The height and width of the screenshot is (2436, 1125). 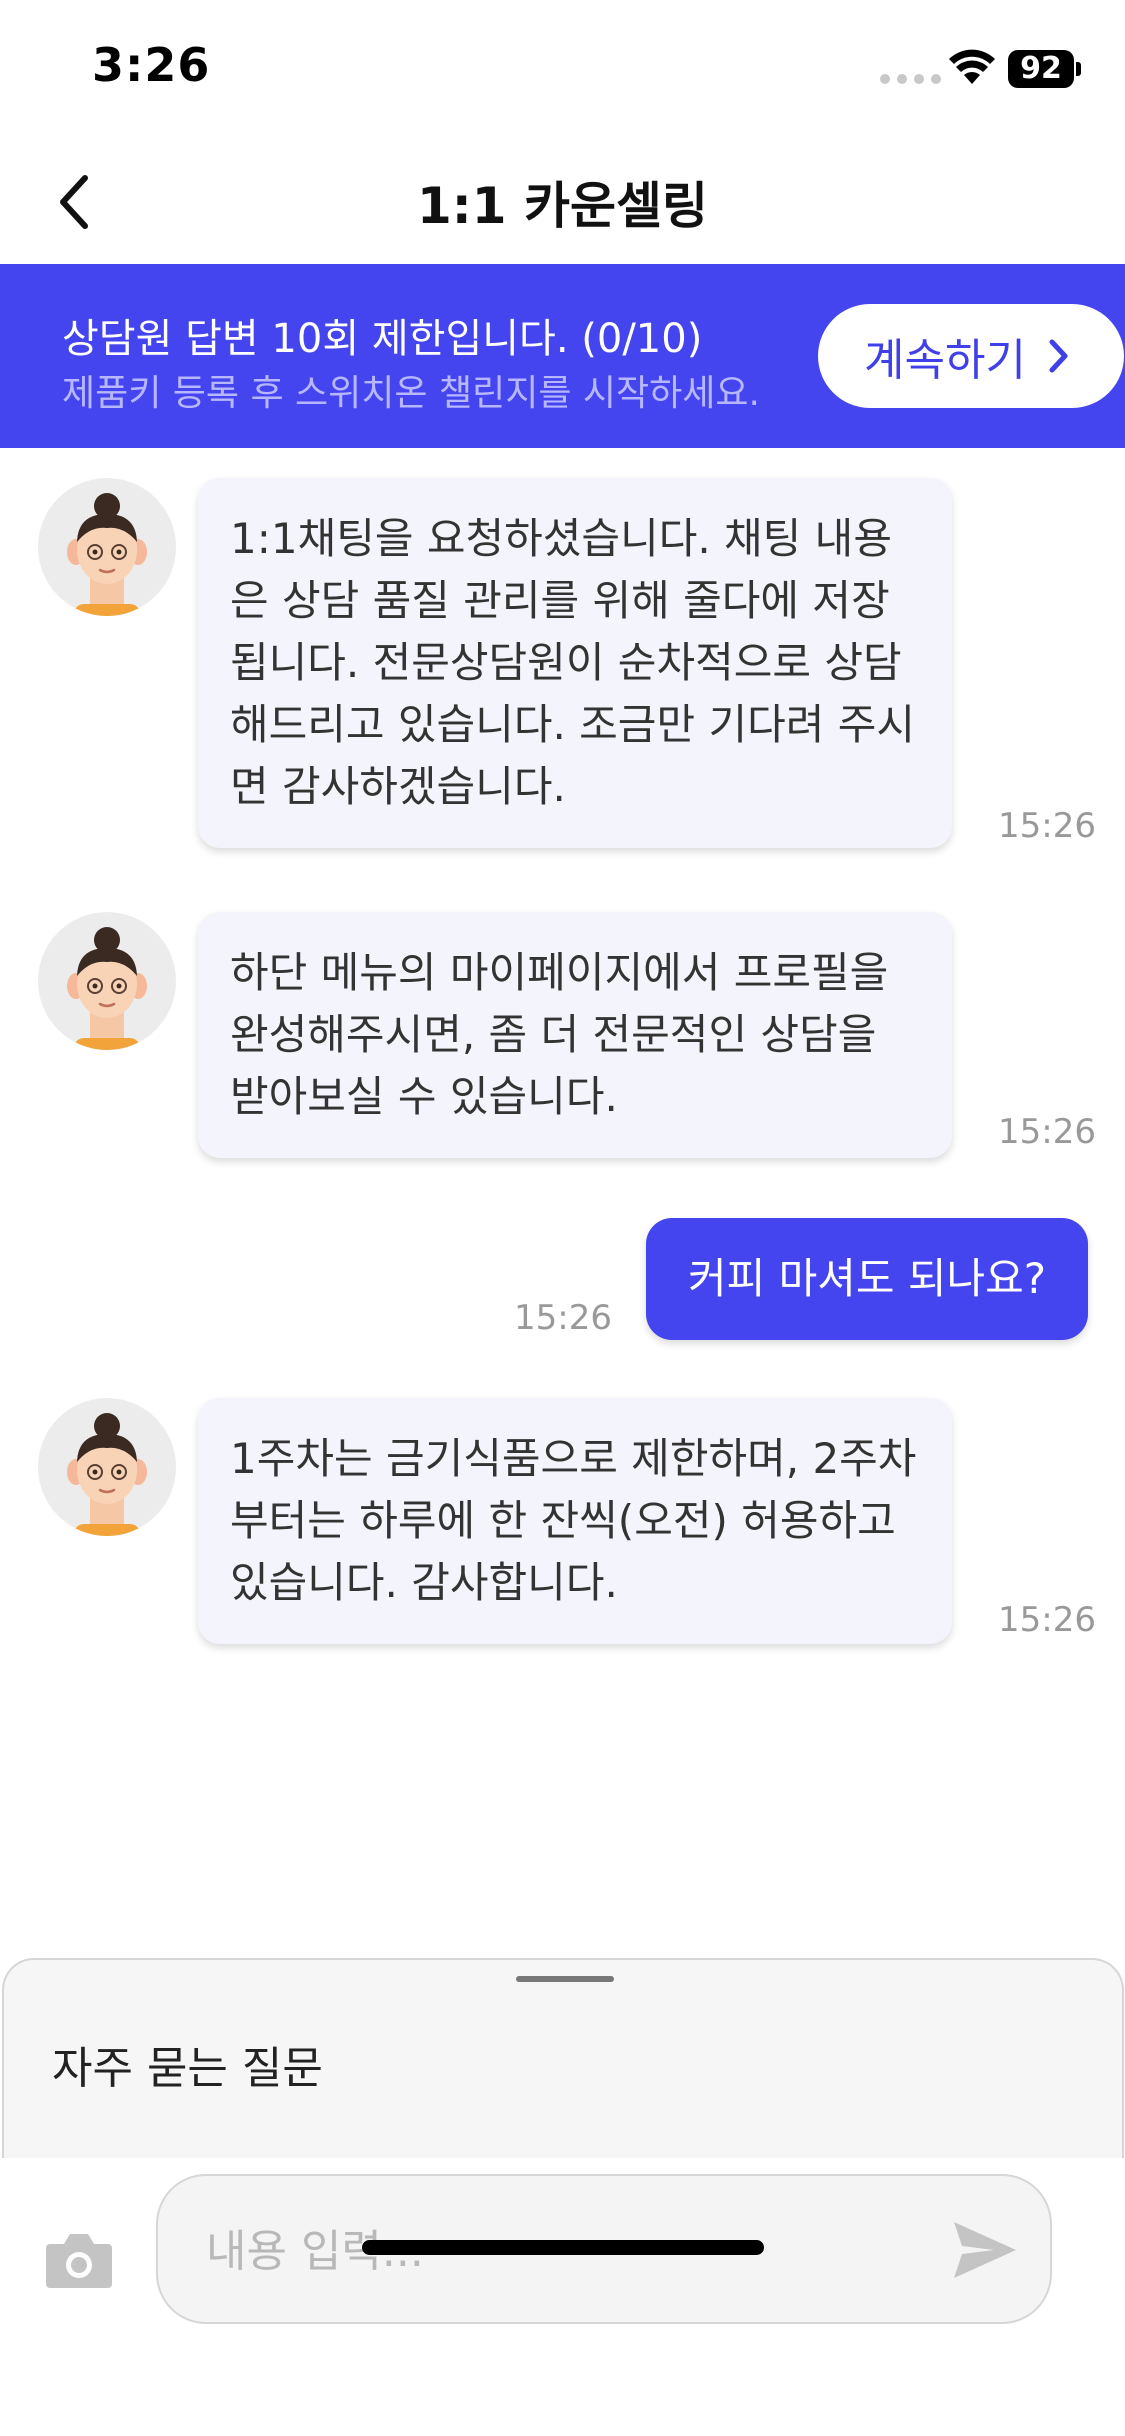 What do you see at coordinates (382, 339) in the screenshot?
I see `banner-title: 상담원 답변 10회 제한입니다. (0/10)` at bounding box center [382, 339].